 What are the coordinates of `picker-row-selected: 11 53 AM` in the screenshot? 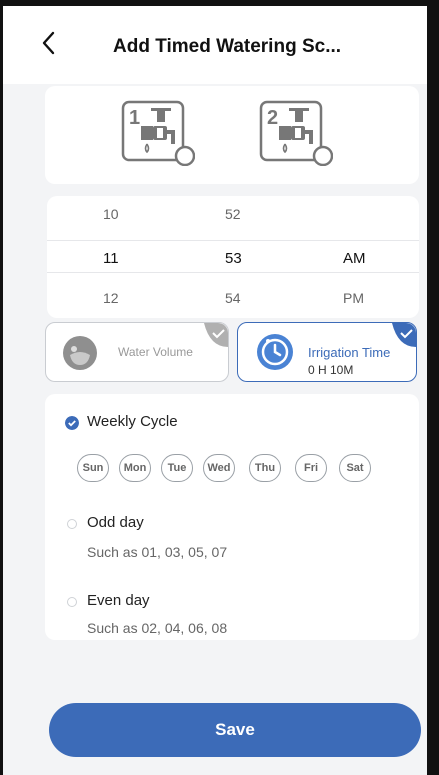 It's located at (233, 265).